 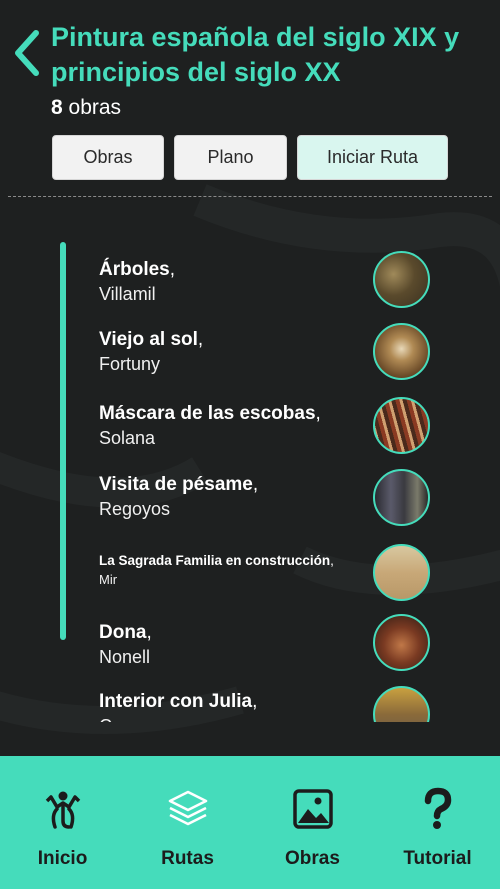 I want to click on layers-icon, so click(x=188, y=809).